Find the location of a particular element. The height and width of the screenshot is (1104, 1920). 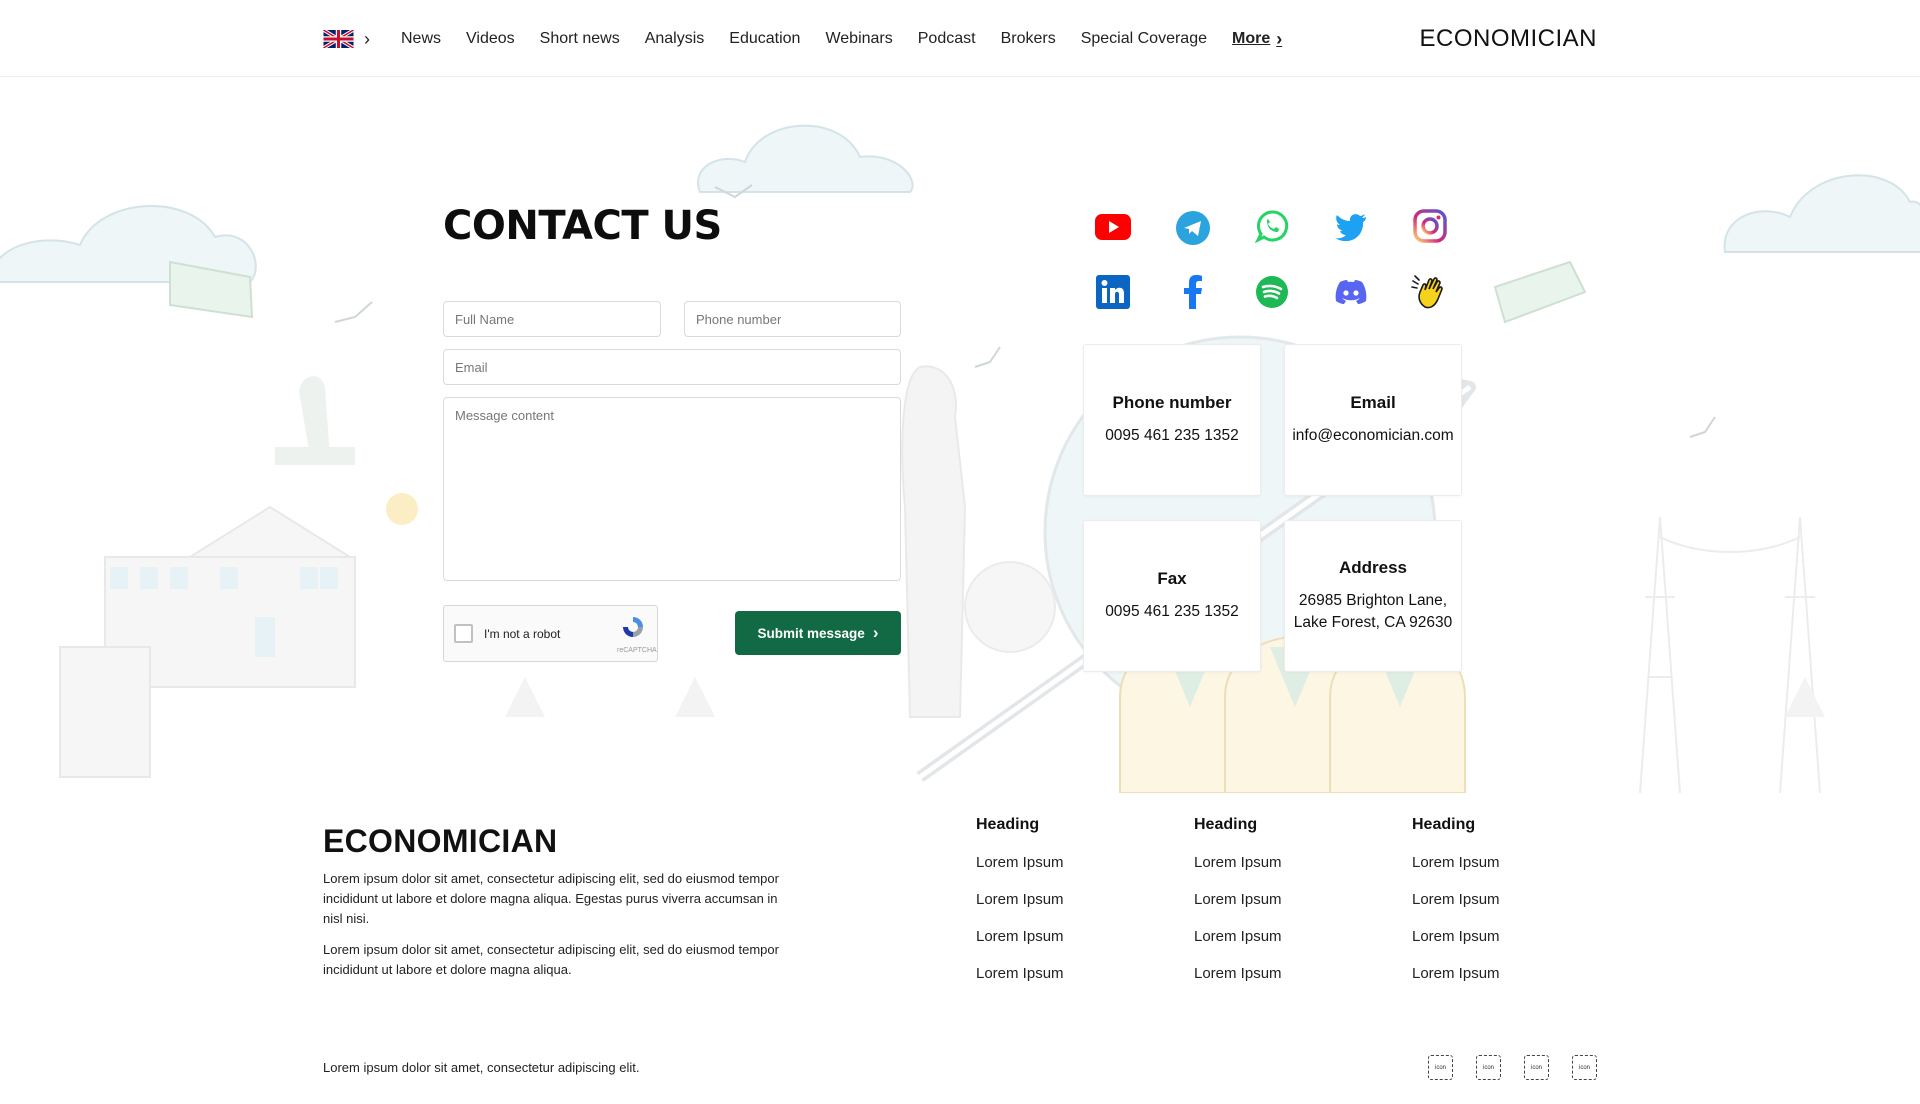

email-input: Email is located at coordinates (672, 367).